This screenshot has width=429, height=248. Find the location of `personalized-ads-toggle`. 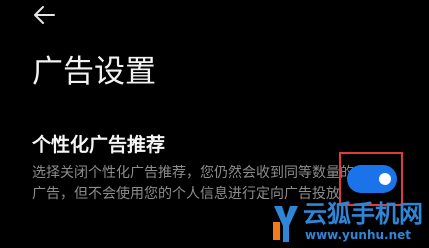

personalized-ads-toggle is located at coordinates (372, 179).